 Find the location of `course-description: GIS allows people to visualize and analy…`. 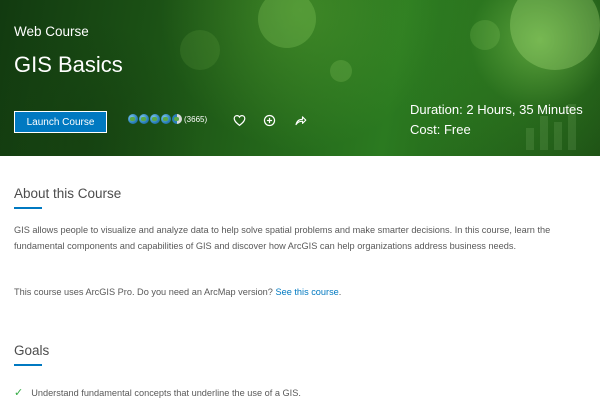

course-description: GIS allows people to visualize and analy… is located at coordinates (282, 238).